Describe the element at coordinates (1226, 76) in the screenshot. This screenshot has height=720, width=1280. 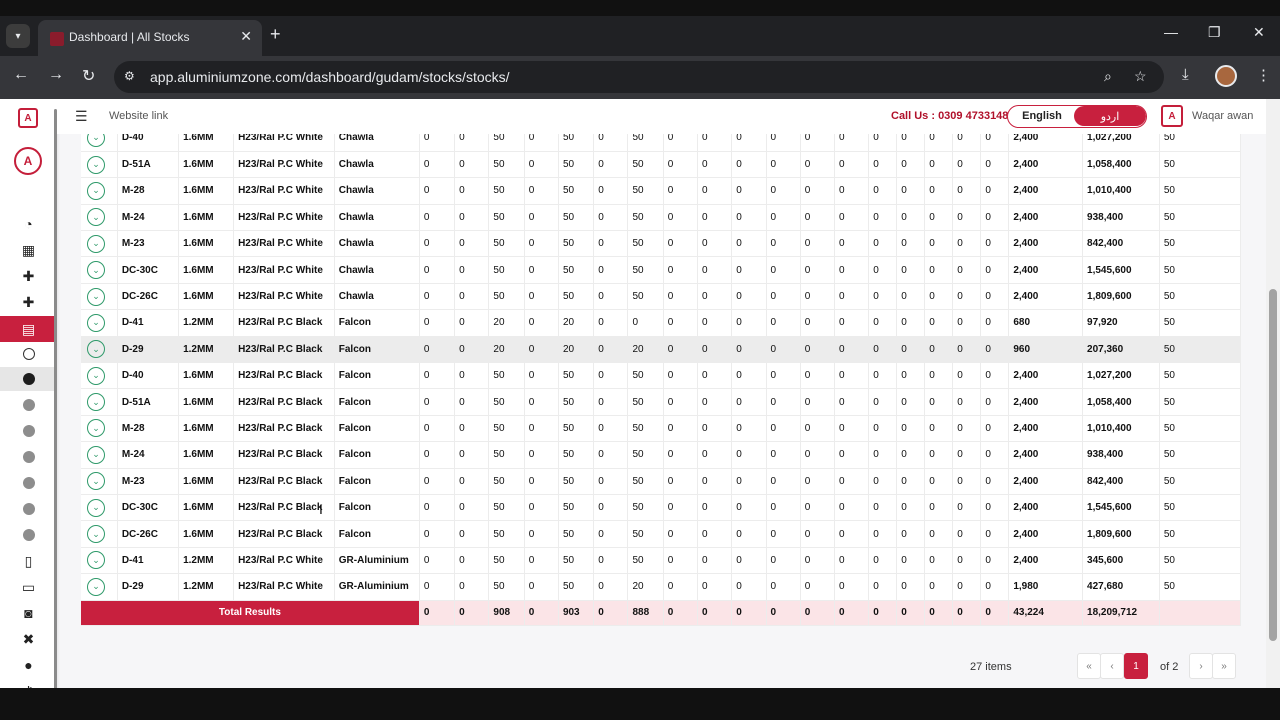
I see `profile-avatar` at that location.